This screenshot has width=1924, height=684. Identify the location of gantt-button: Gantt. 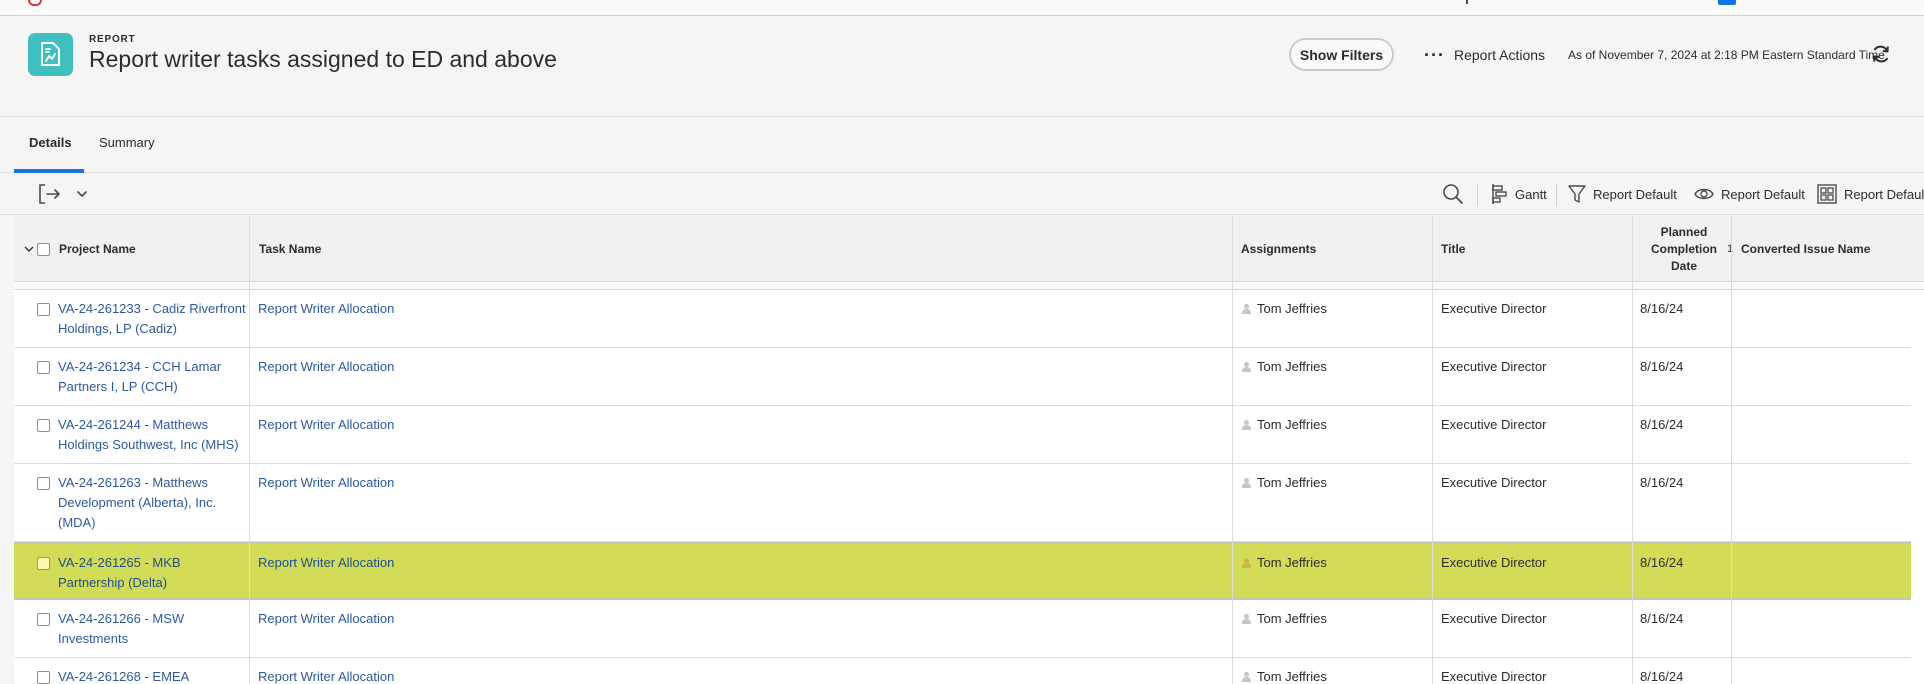
(1518, 194).